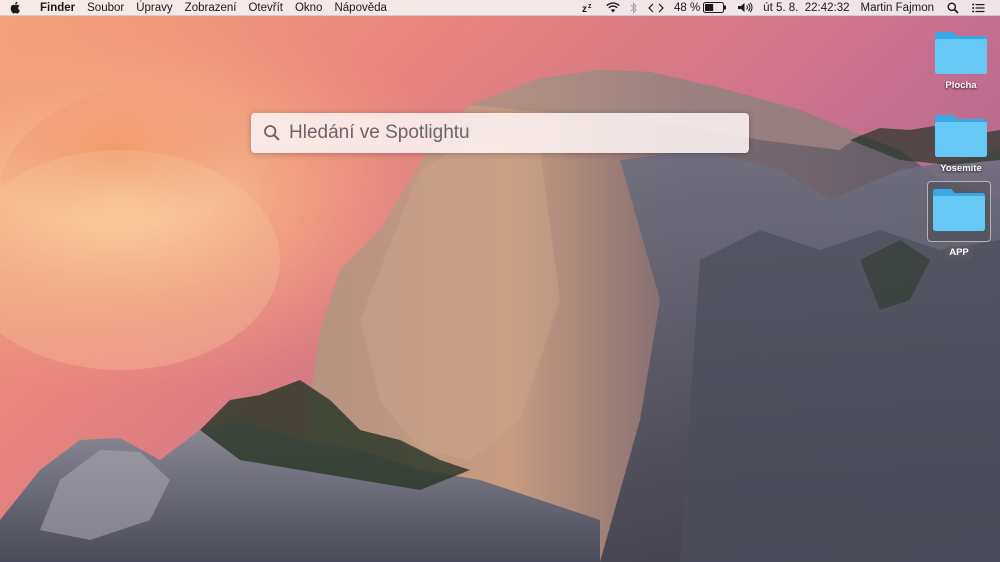 The image size is (1000, 562). Describe the element at coordinates (687, 7) in the screenshot. I see `battery-percent: 48 %` at that location.